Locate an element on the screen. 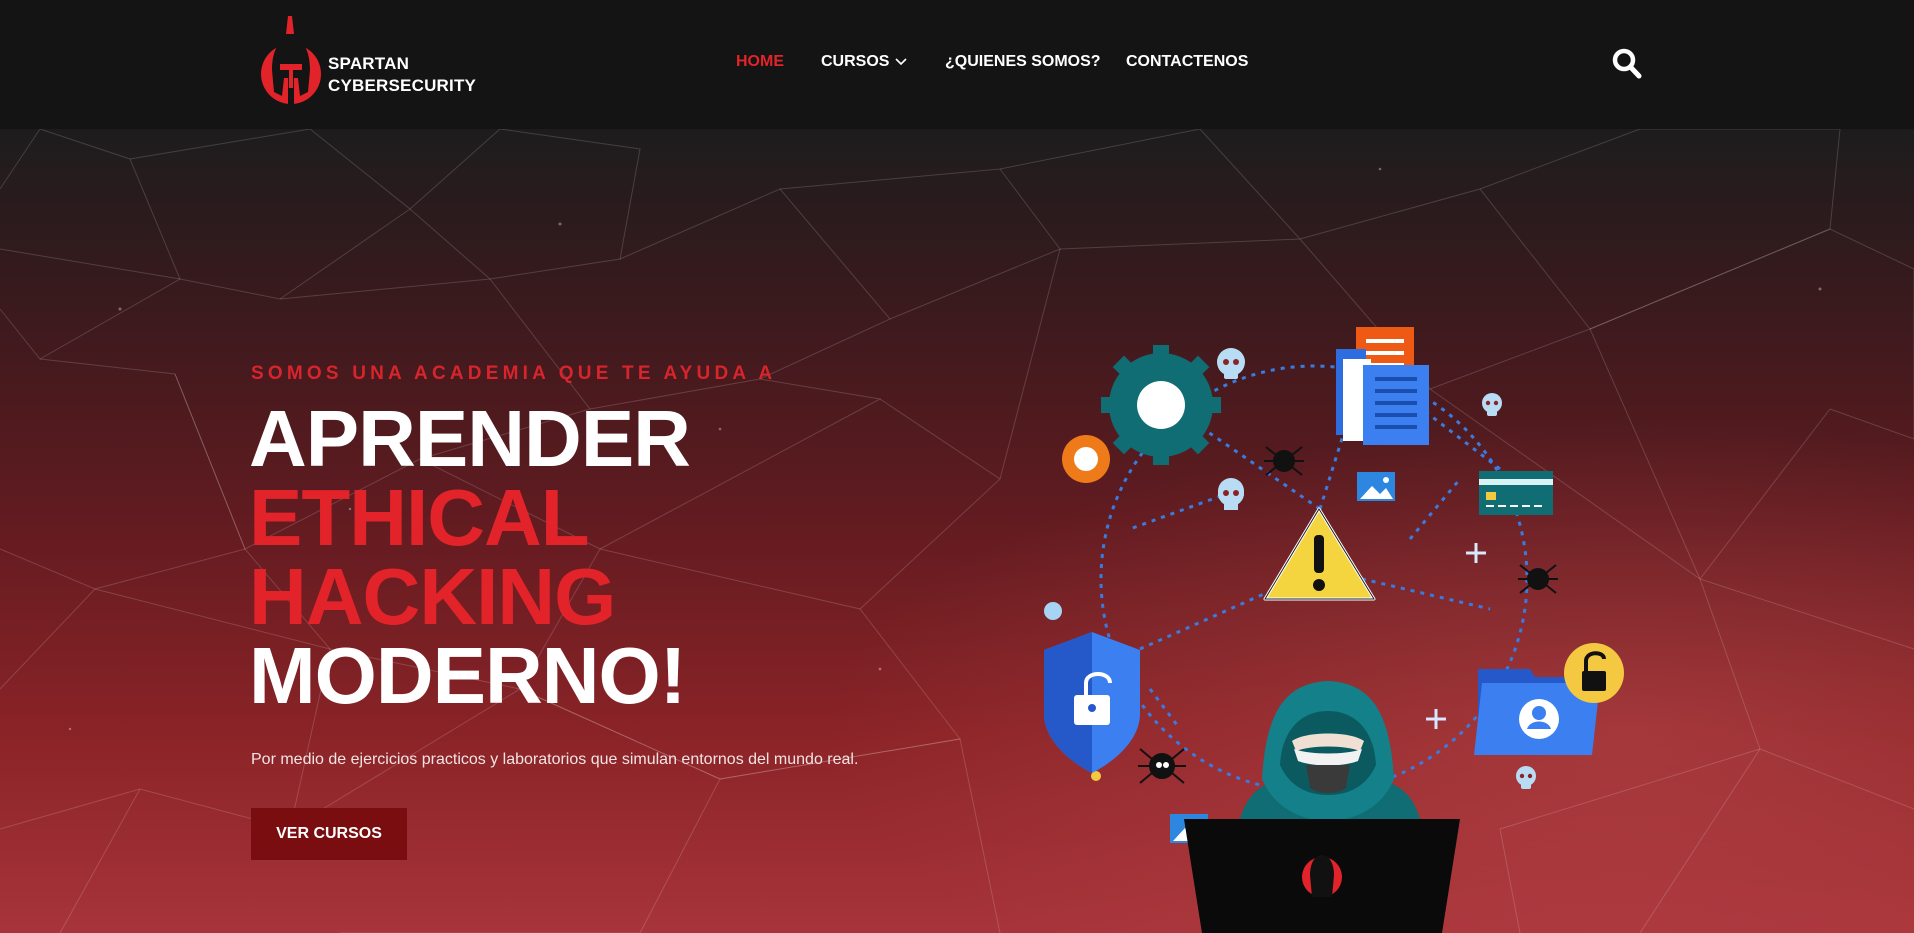 The image size is (1914, 933). headline-line-2: ETHICAL is located at coordinates (419, 517).